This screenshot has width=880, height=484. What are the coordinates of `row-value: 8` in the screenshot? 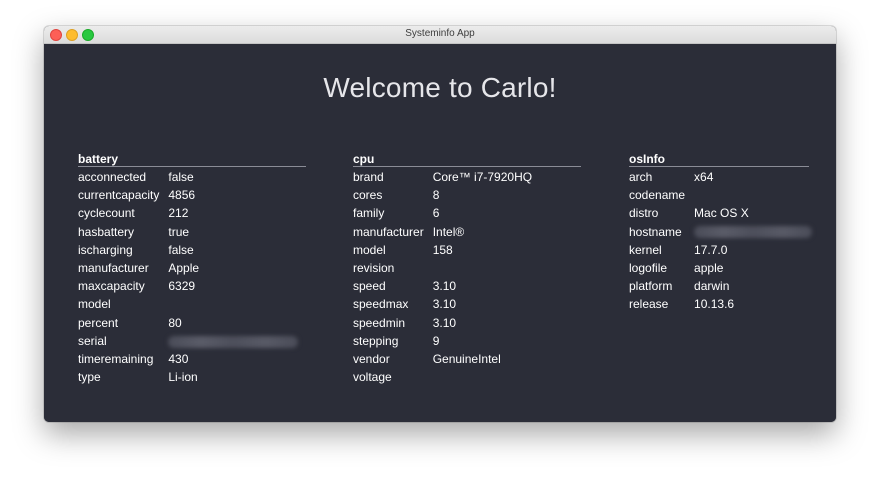 It's located at (436, 195).